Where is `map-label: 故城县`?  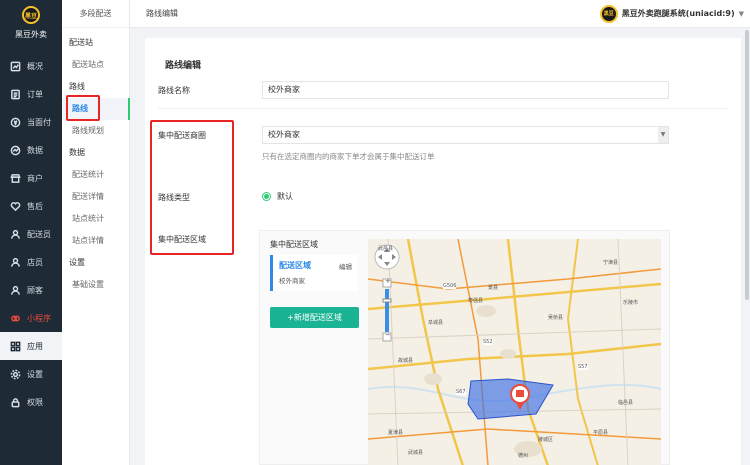 map-label: 故城县 is located at coordinates (406, 361).